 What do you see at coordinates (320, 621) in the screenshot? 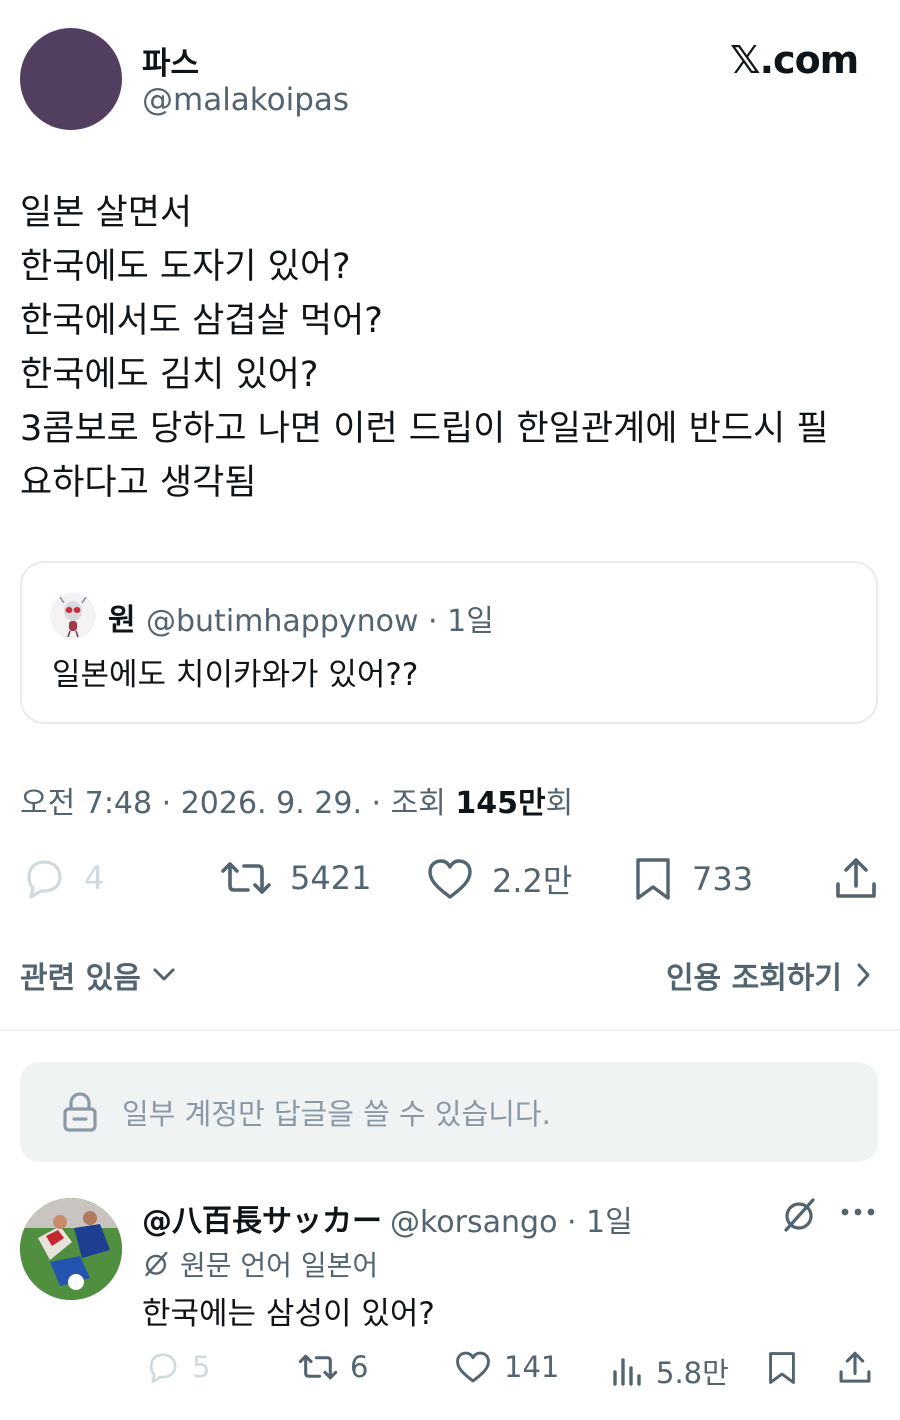
I see `quote-author-meta: @butimhappynow · 1일` at bounding box center [320, 621].